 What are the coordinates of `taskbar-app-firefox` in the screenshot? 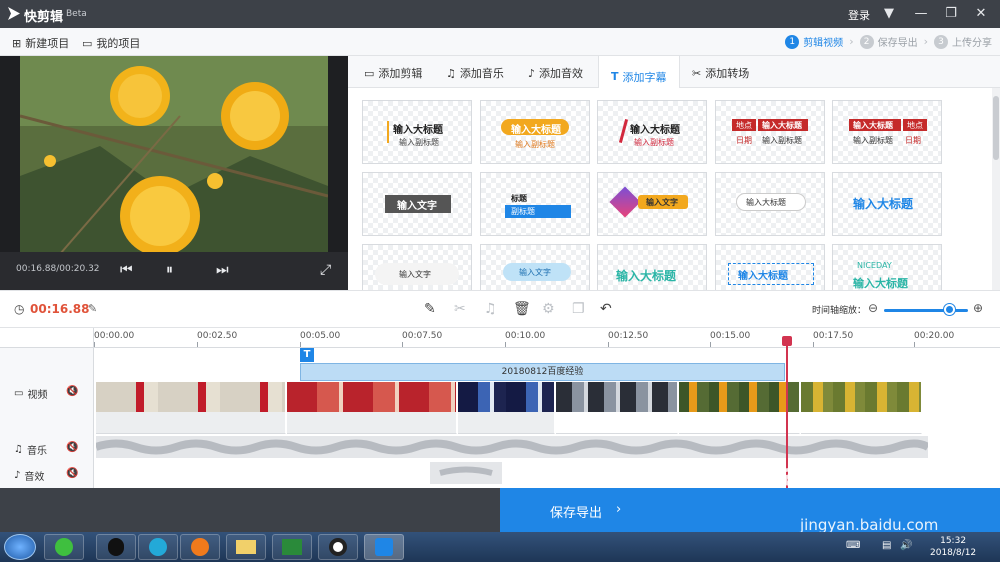 It's located at (200, 547).